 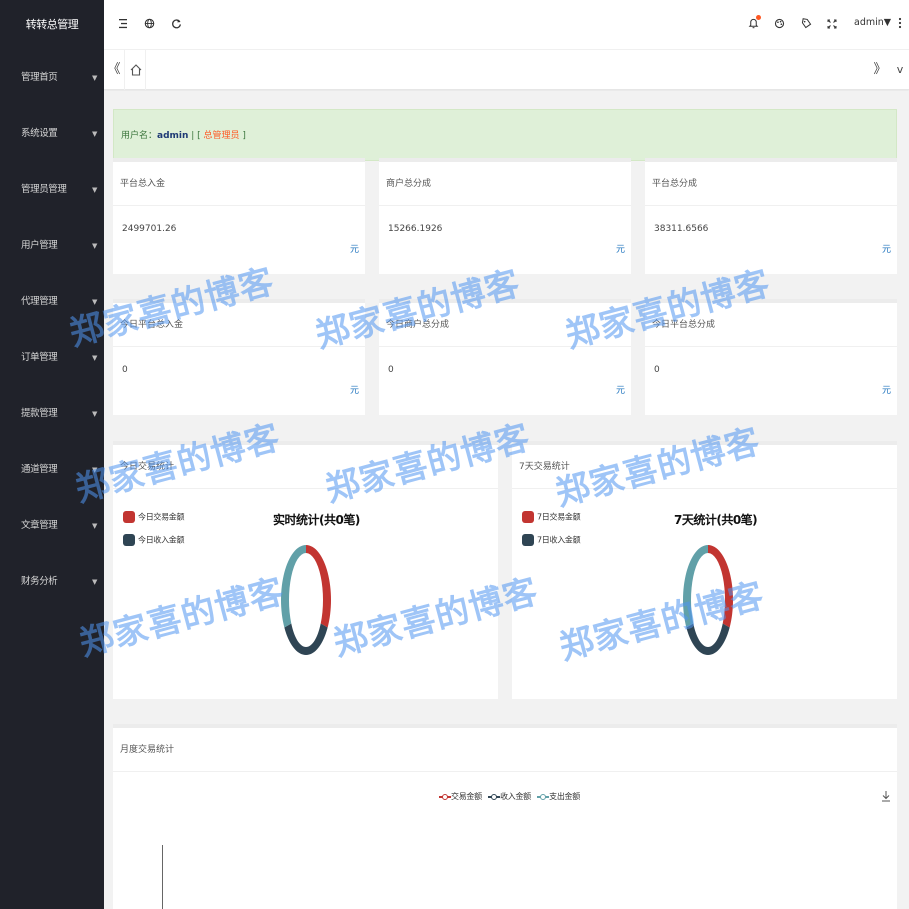 I want to click on sidebar-item-article-management: 文章管理 ▼, so click(x=52, y=526).